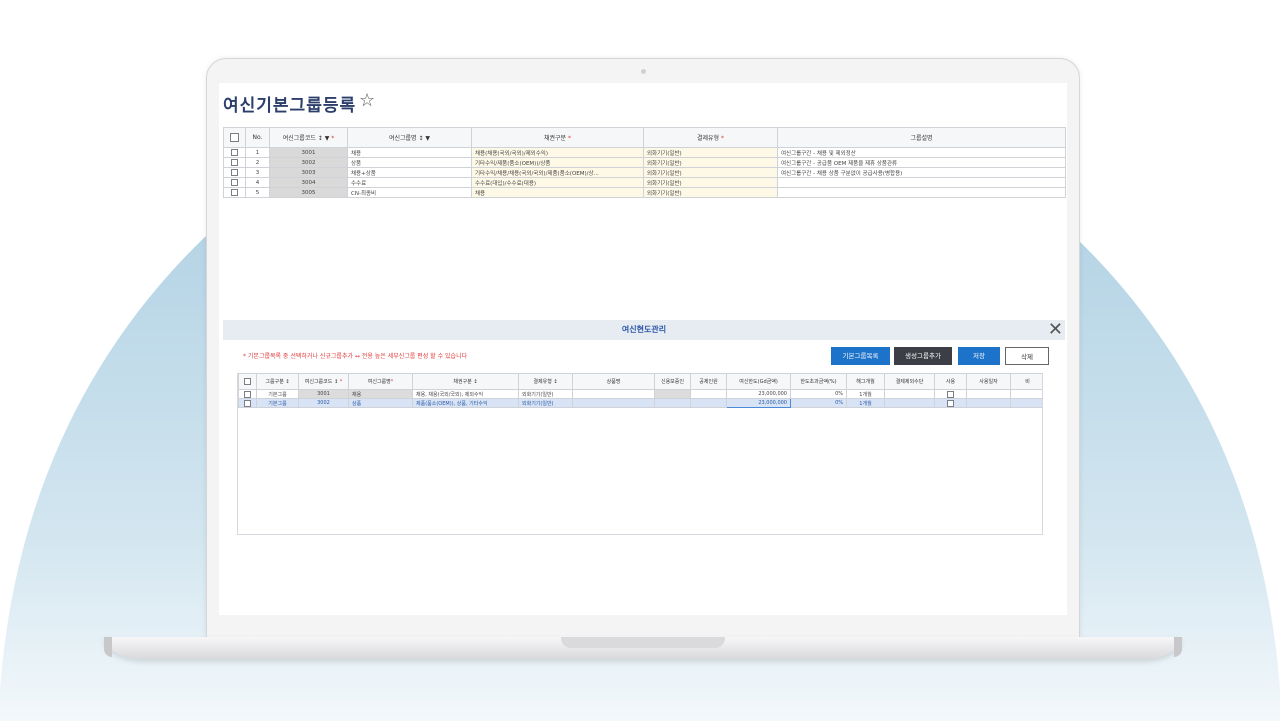 Image resolution: width=1280 pixels, height=721 pixels. What do you see at coordinates (277, 403) in the screenshot?
I see `row-type: 기본그룹` at bounding box center [277, 403].